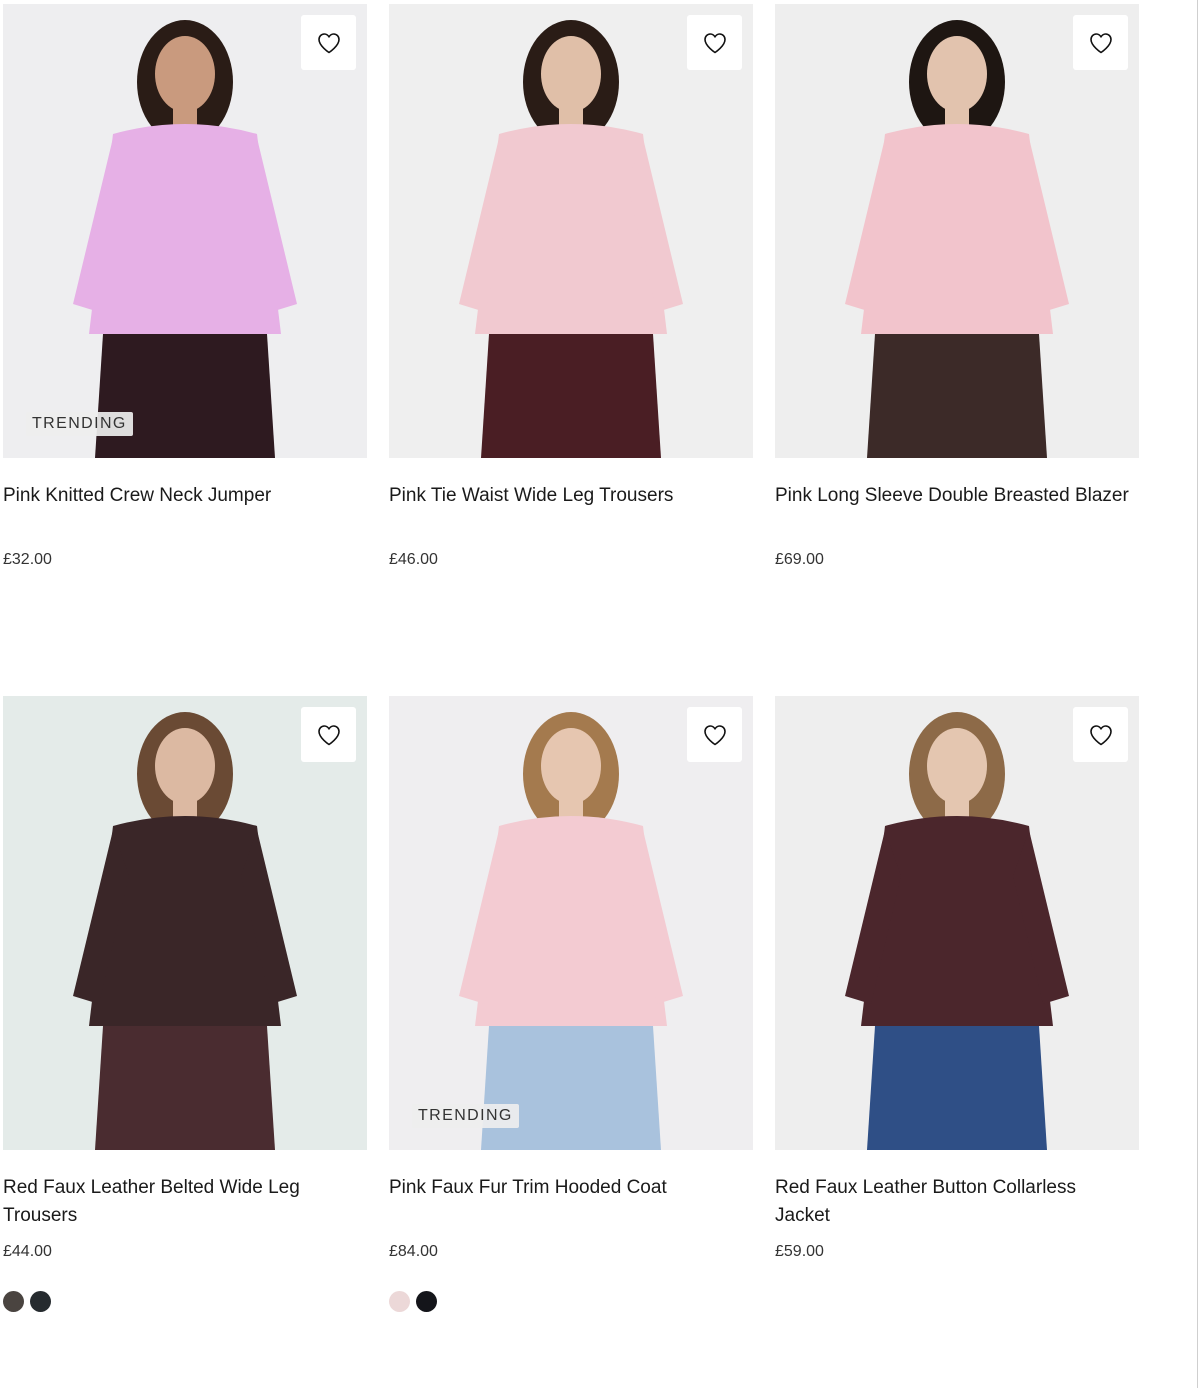 The height and width of the screenshot is (1388, 1200). Describe the element at coordinates (413, 559) in the screenshot. I see `product-price: £46.00` at that location.